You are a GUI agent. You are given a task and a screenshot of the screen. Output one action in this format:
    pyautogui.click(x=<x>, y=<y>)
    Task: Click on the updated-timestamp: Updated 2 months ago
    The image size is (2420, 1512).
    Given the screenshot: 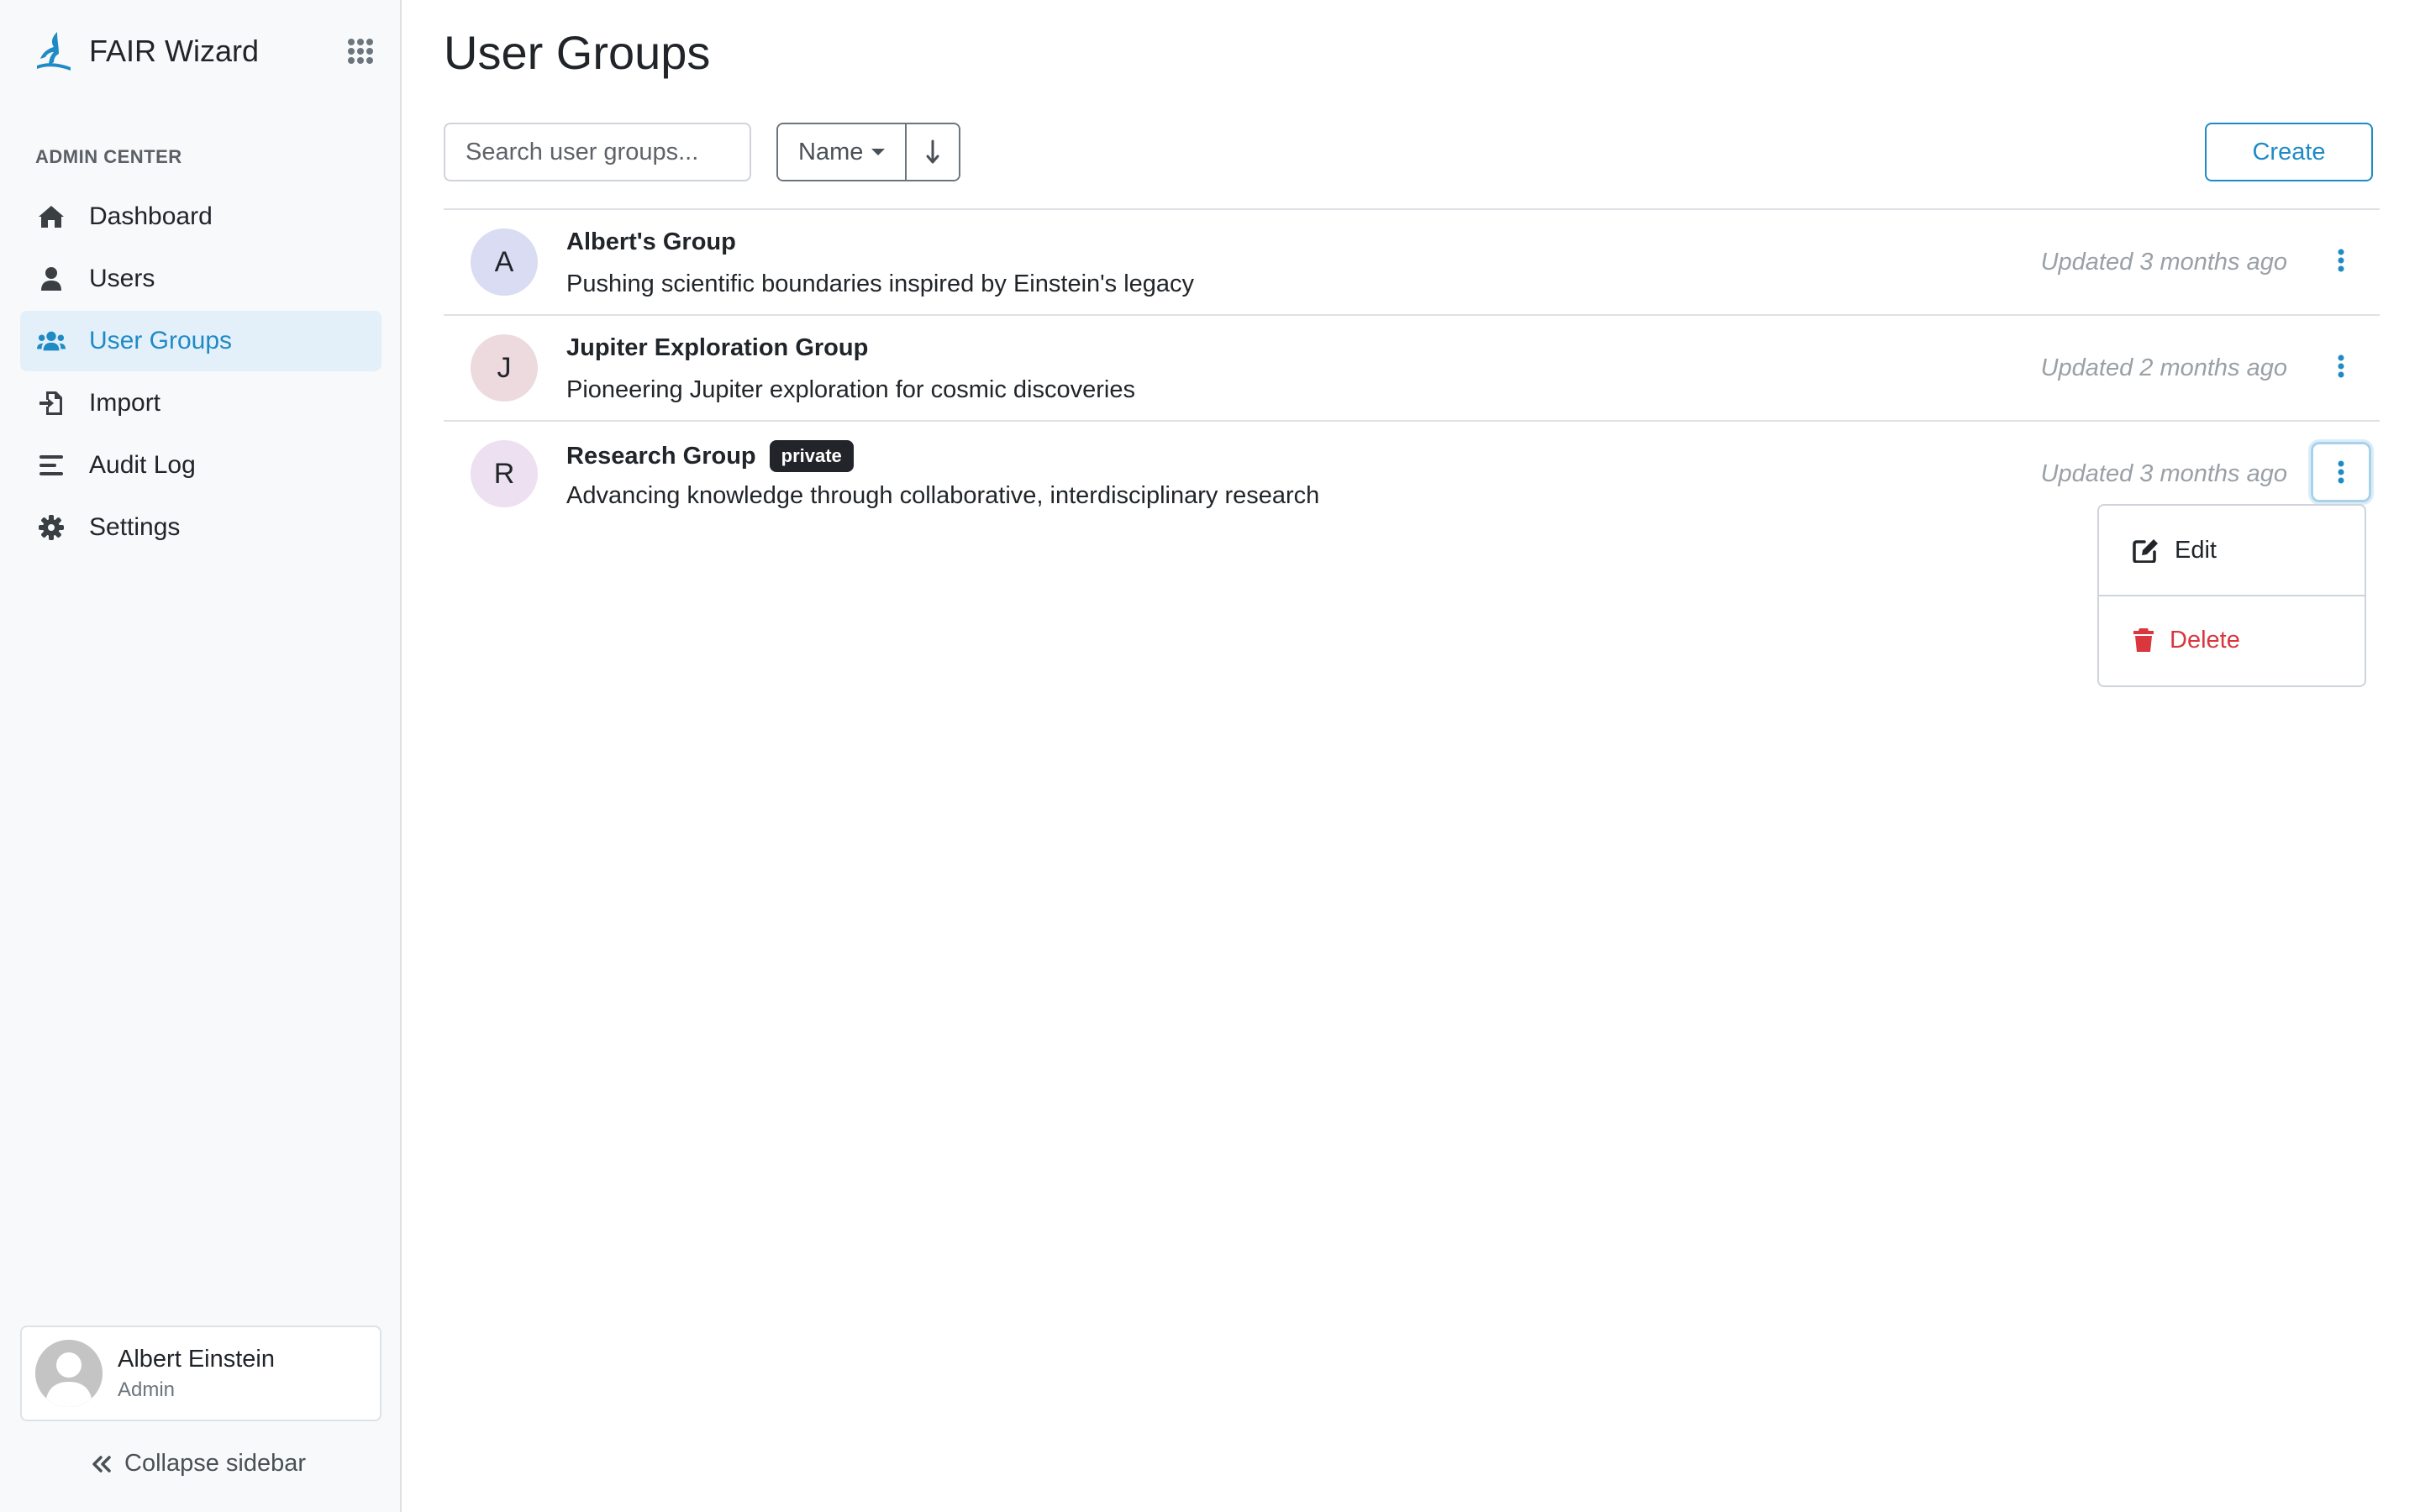 What is the action you would take?
    pyautogui.click(x=2163, y=367)
    